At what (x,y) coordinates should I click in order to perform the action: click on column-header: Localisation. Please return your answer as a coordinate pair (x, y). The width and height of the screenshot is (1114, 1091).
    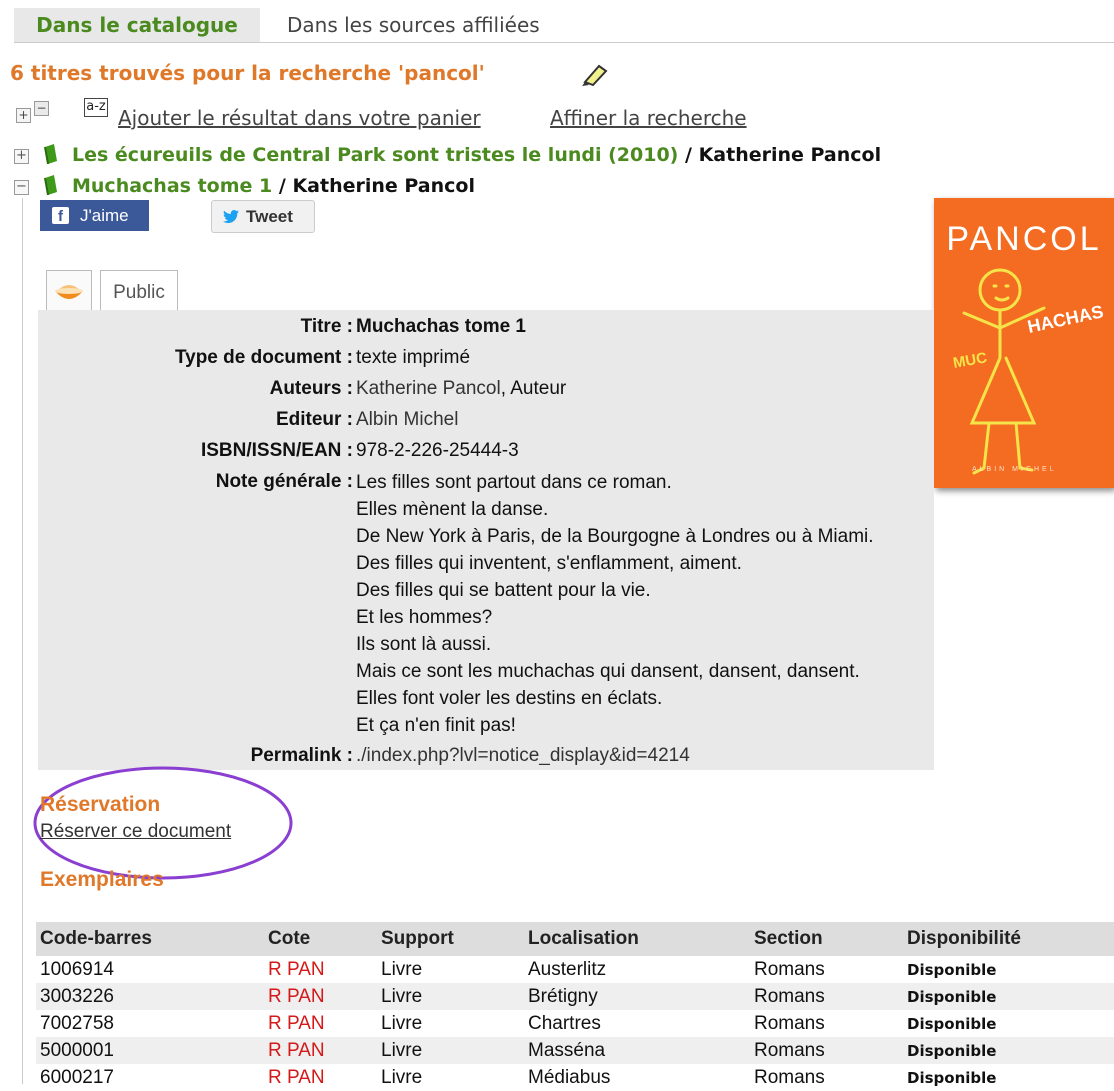
    Looking at the image, I should click on (637, 939).